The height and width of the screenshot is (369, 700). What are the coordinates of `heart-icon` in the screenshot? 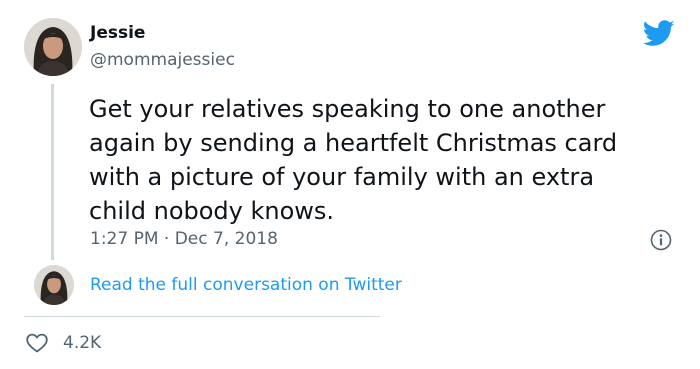 It's located at (37, 343).